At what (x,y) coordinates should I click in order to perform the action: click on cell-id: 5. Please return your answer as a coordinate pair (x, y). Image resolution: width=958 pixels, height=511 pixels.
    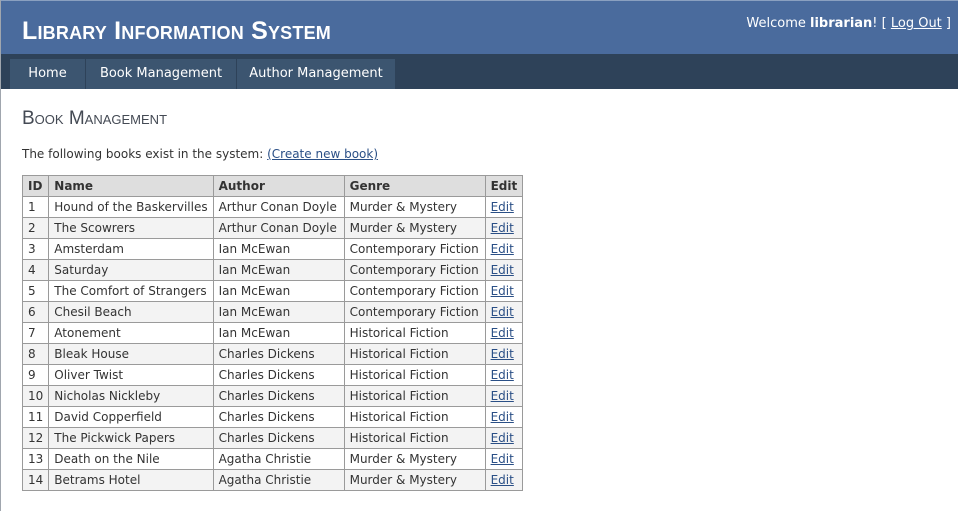
    Looking at the image, I should click on (35, 291).